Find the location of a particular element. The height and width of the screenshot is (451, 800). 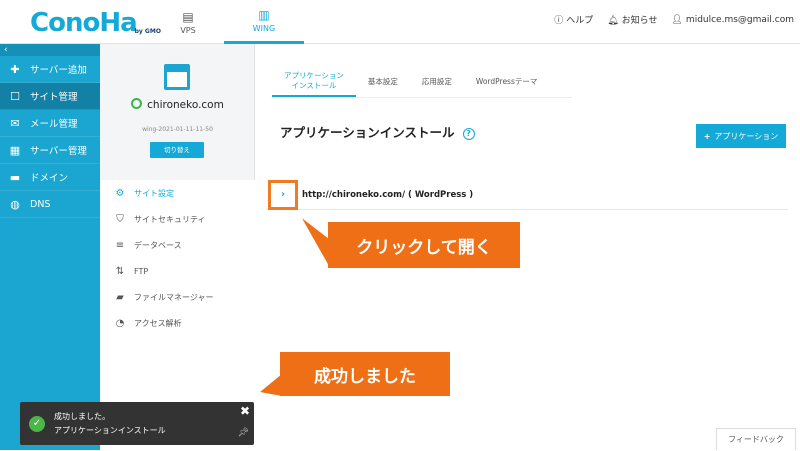

folder-icon: ▰ is located at coordinates (120, 297).